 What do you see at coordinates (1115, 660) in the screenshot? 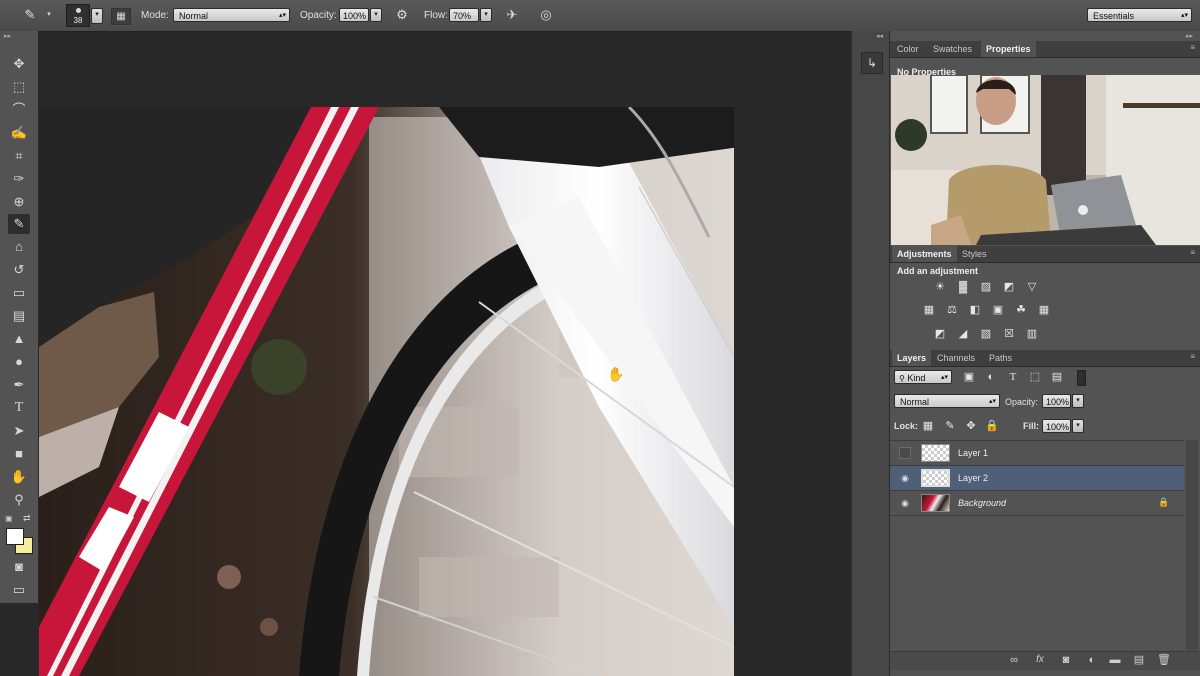
I see `new-group-icon: ▬` at bounding box center [1115, 660].